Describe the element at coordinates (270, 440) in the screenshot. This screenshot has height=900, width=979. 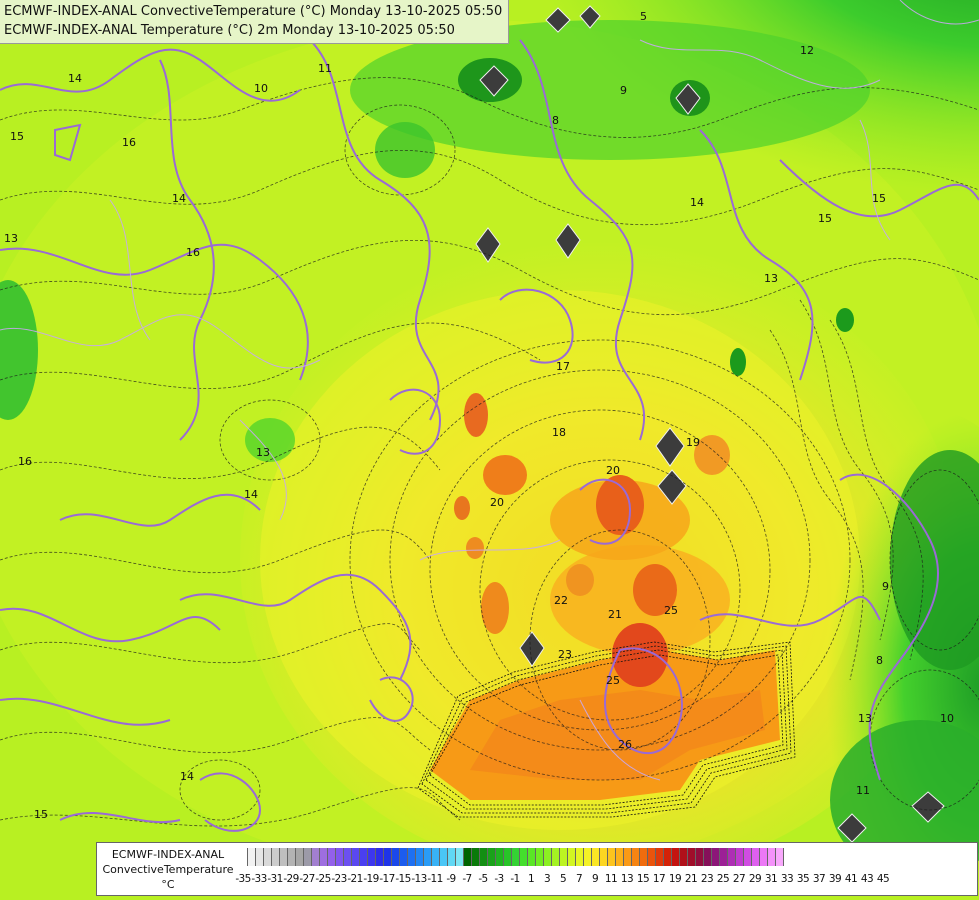
I see `green-patch-b` at that location.